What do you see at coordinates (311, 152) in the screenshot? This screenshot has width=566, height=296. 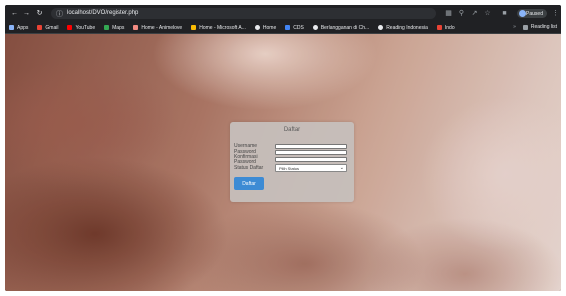 I see `password-input` at bounding box center [311, 152].